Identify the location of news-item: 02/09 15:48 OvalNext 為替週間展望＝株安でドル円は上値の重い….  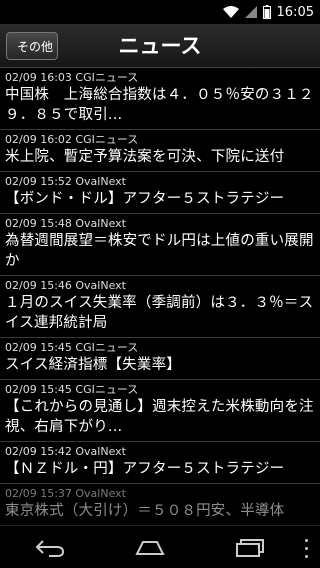
(160, 245).